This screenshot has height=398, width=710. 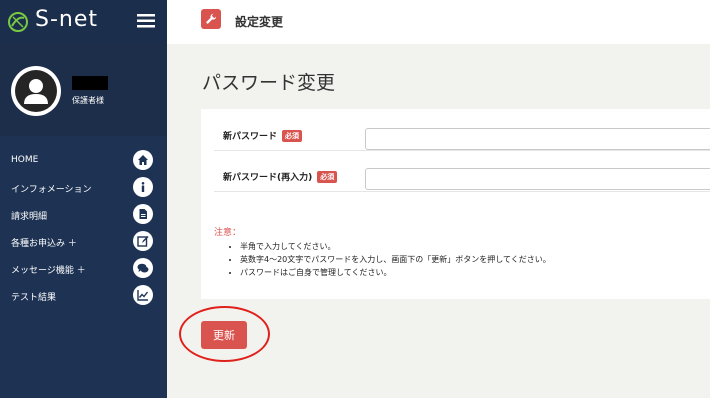 What do you see at coordinates (25, 160) in the screenshot?
I see `sidebar-item-label: HOME` at bounding box center [25, 160].